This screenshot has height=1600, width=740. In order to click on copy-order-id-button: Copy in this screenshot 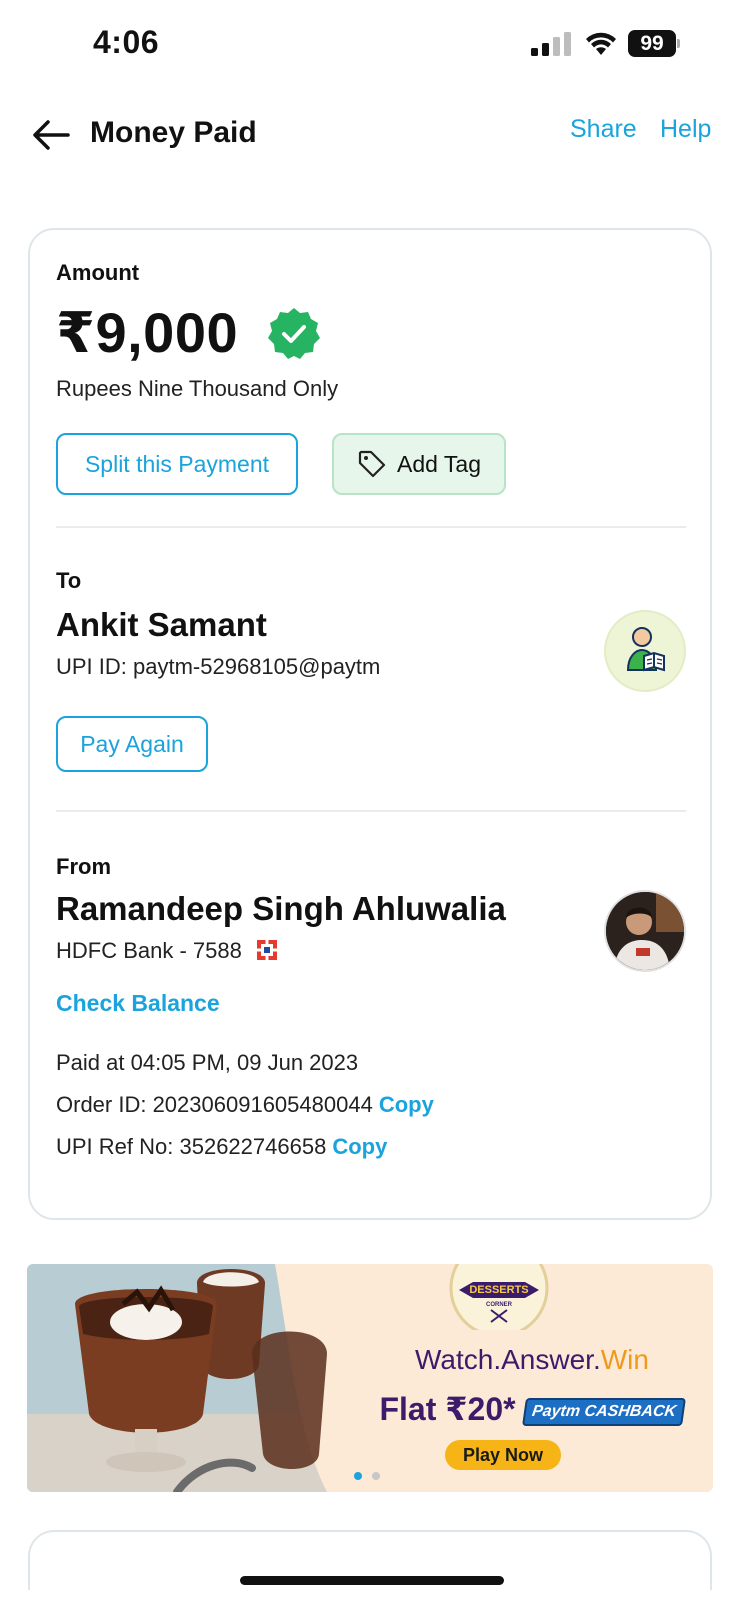, I will do `click(406, 1104)`.